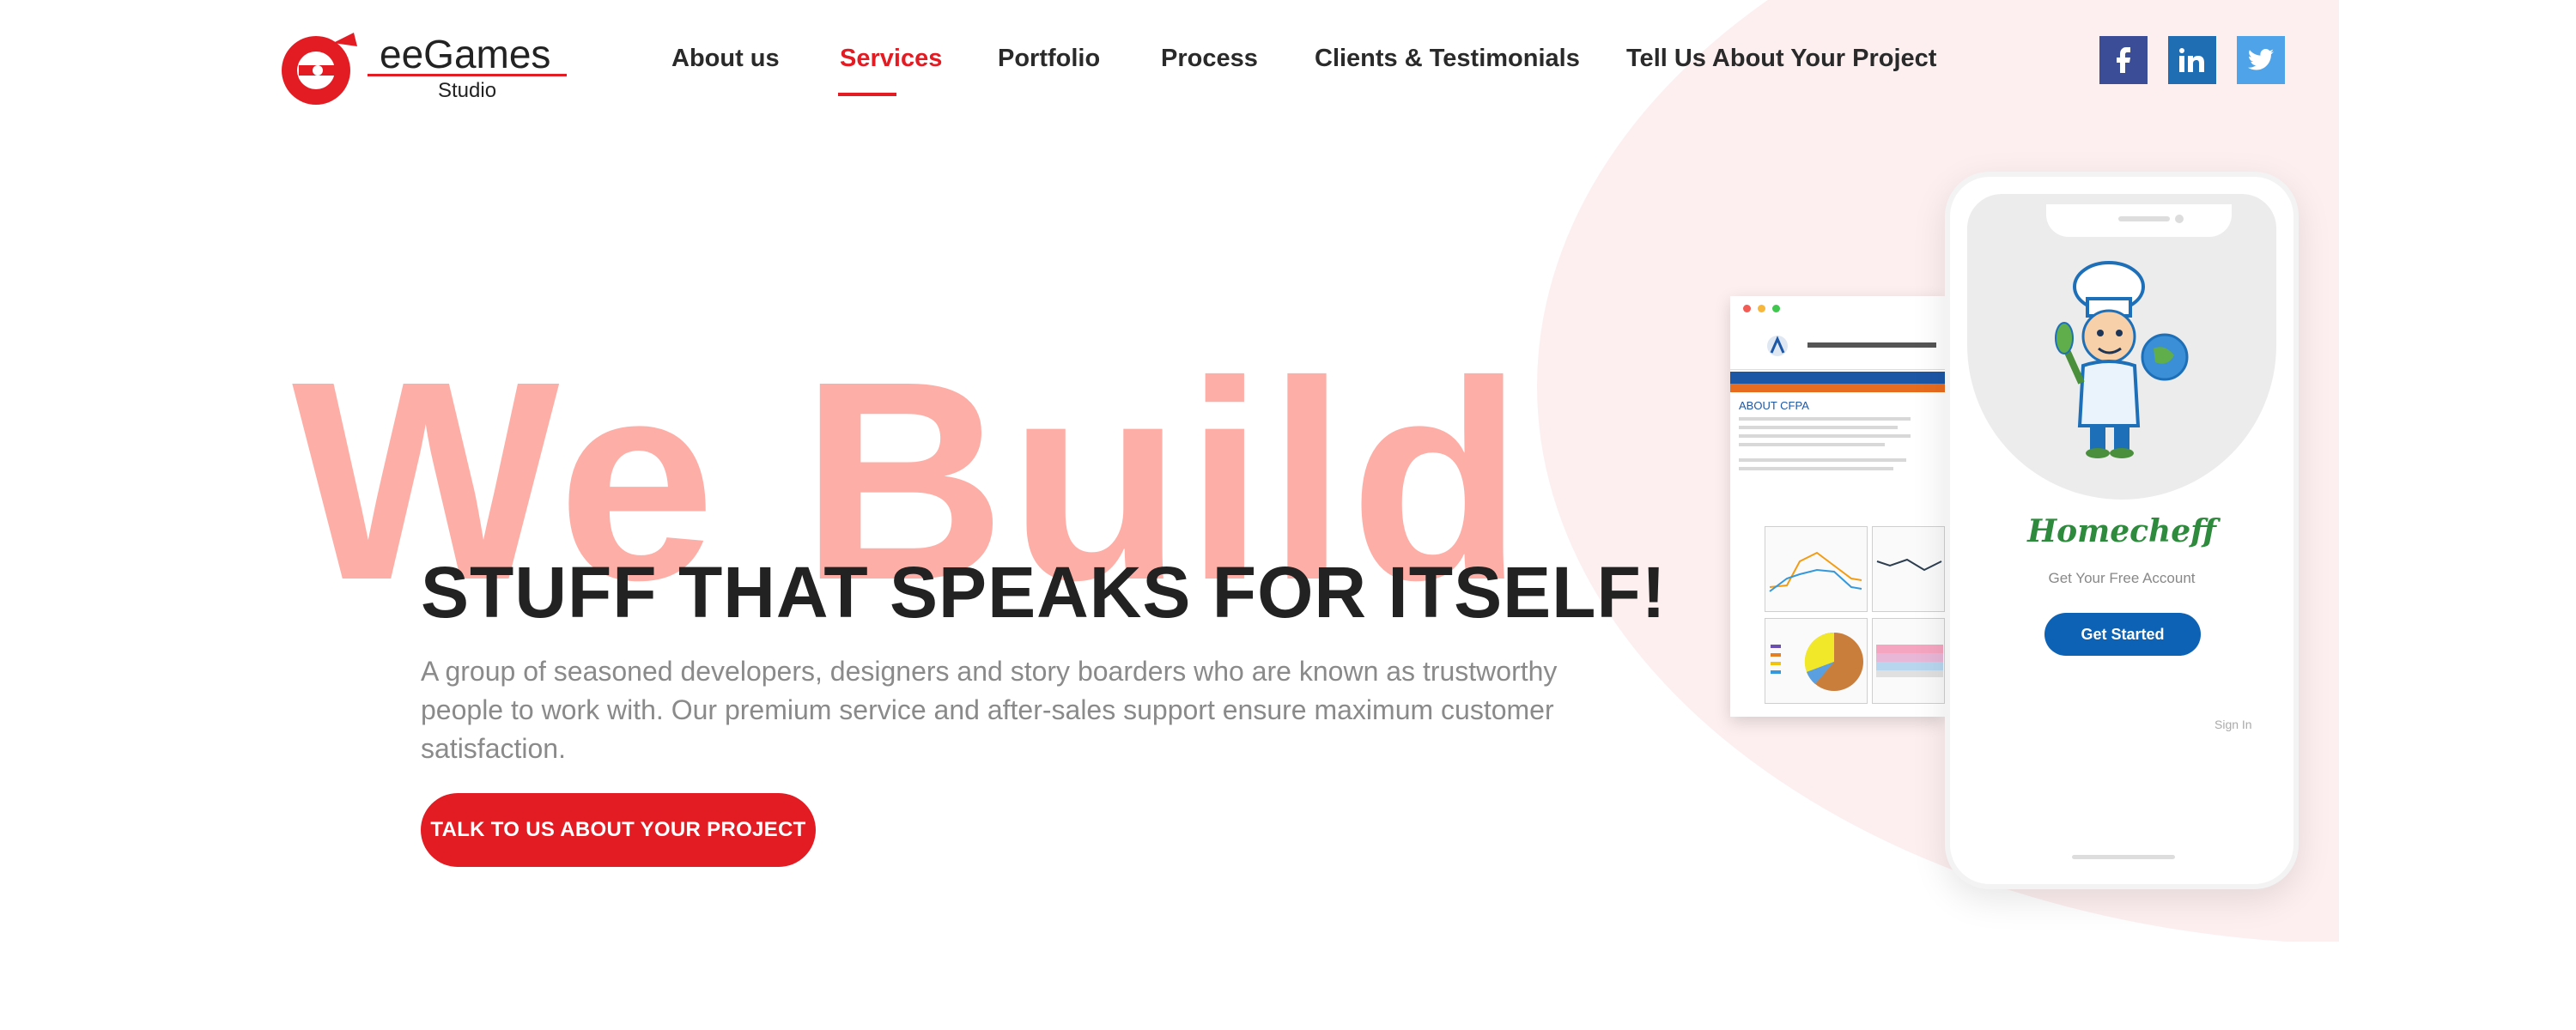 The image size is (2576, 1030). I want to click on logo-title: eeGames, so click(466, 54).